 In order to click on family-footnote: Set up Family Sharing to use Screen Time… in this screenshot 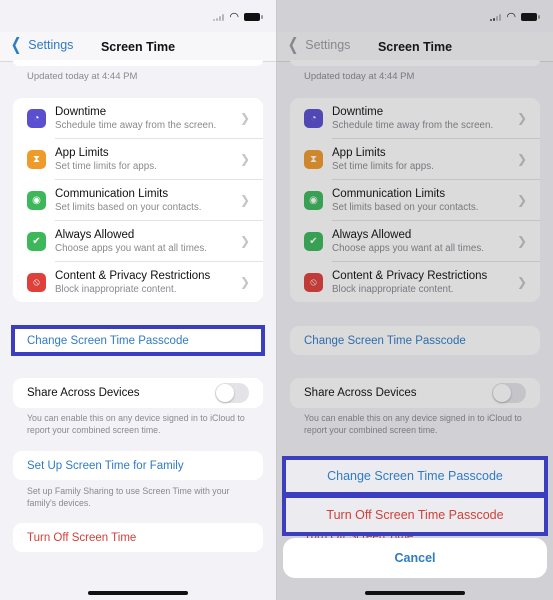, I will do `click(128, 497)`.